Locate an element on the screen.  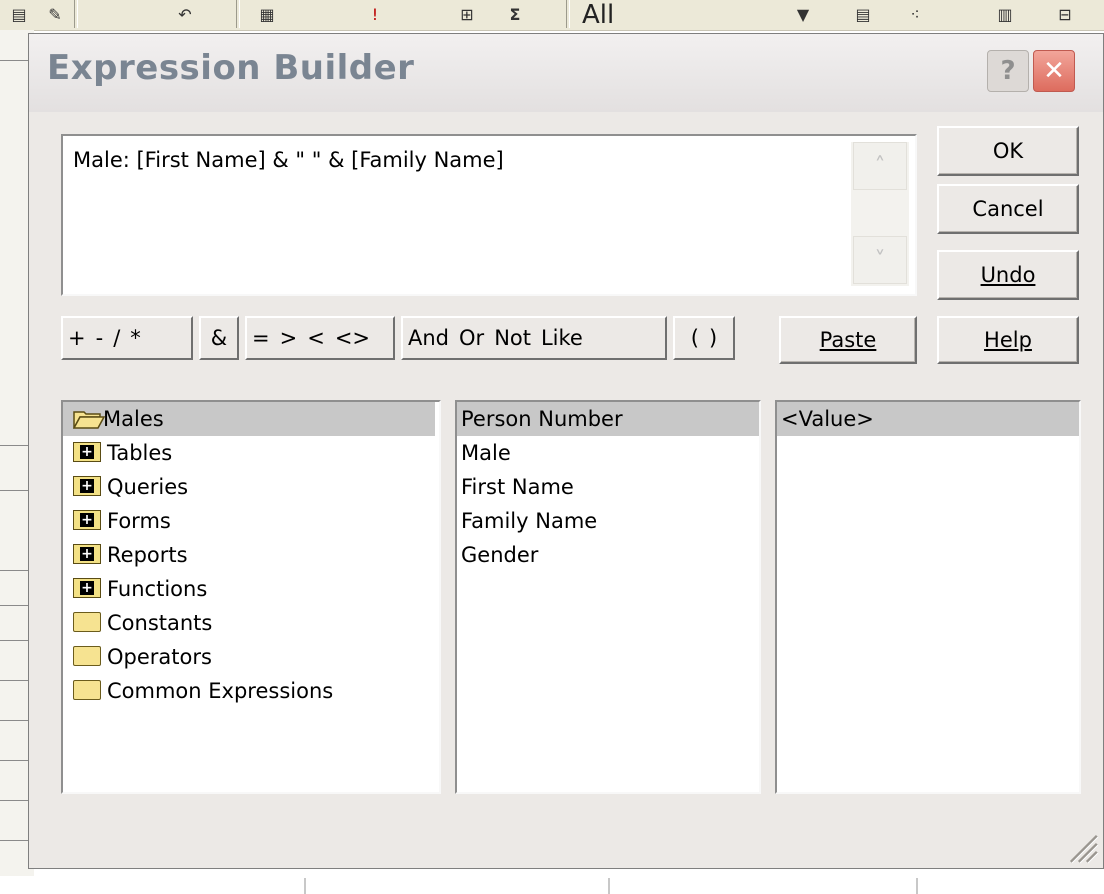
list-item: Male is located at coordinates (608, 453).